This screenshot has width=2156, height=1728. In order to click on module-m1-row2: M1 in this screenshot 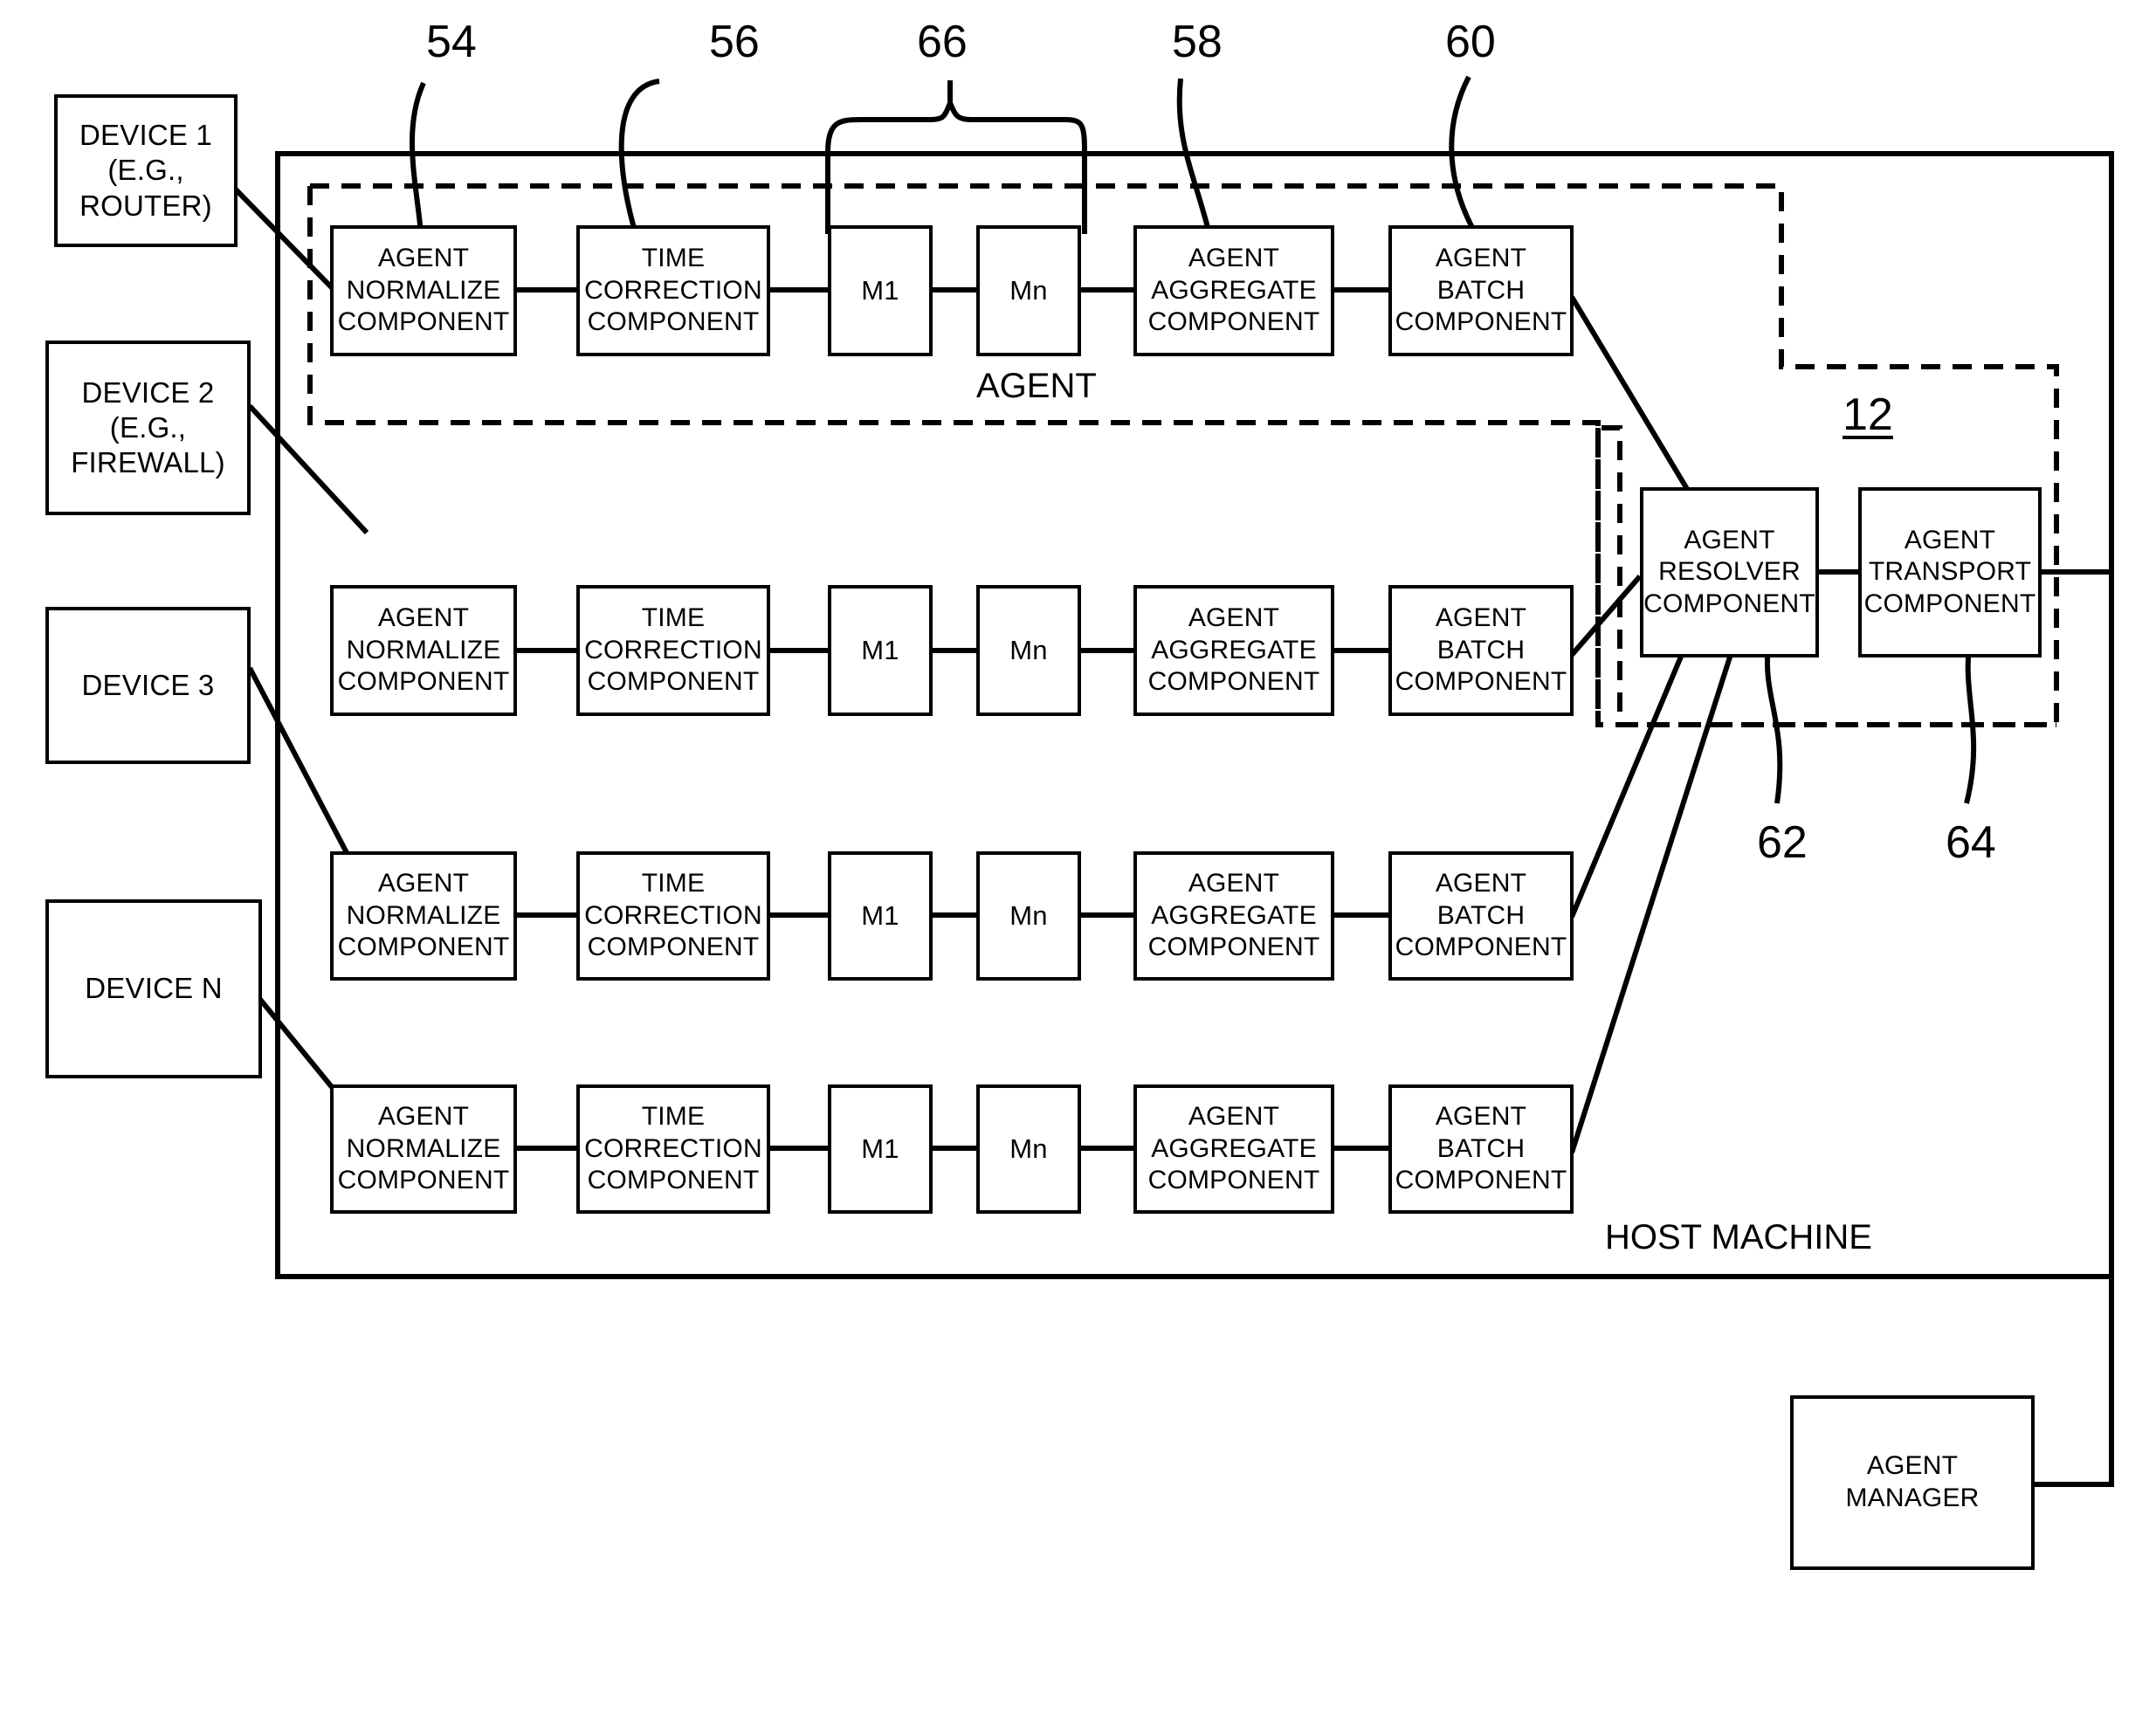, I will do `click(880, 650)`.